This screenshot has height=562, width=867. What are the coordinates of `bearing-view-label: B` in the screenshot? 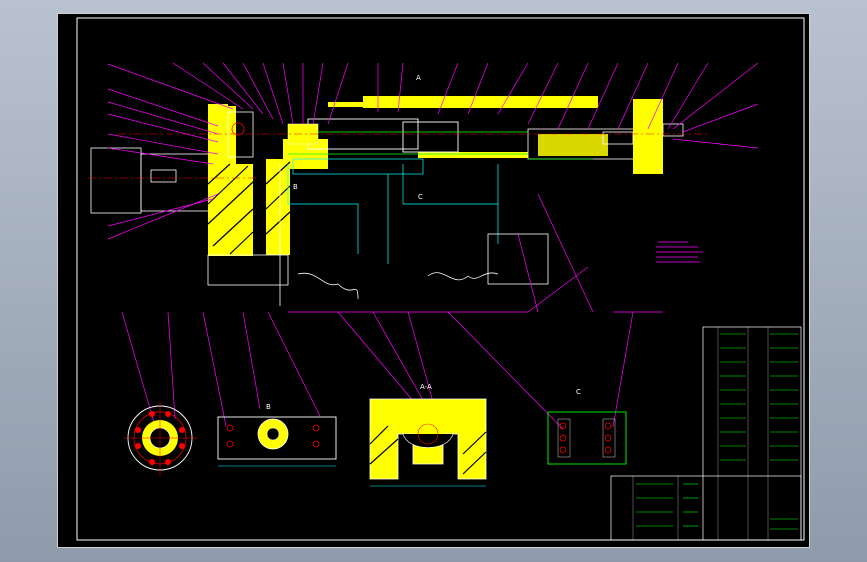 It's located at (268, 407).